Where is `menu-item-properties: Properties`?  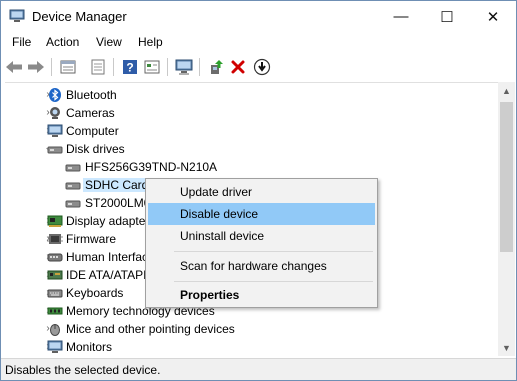
menu-item-properties: Properties is located at coordinates (261, 295).